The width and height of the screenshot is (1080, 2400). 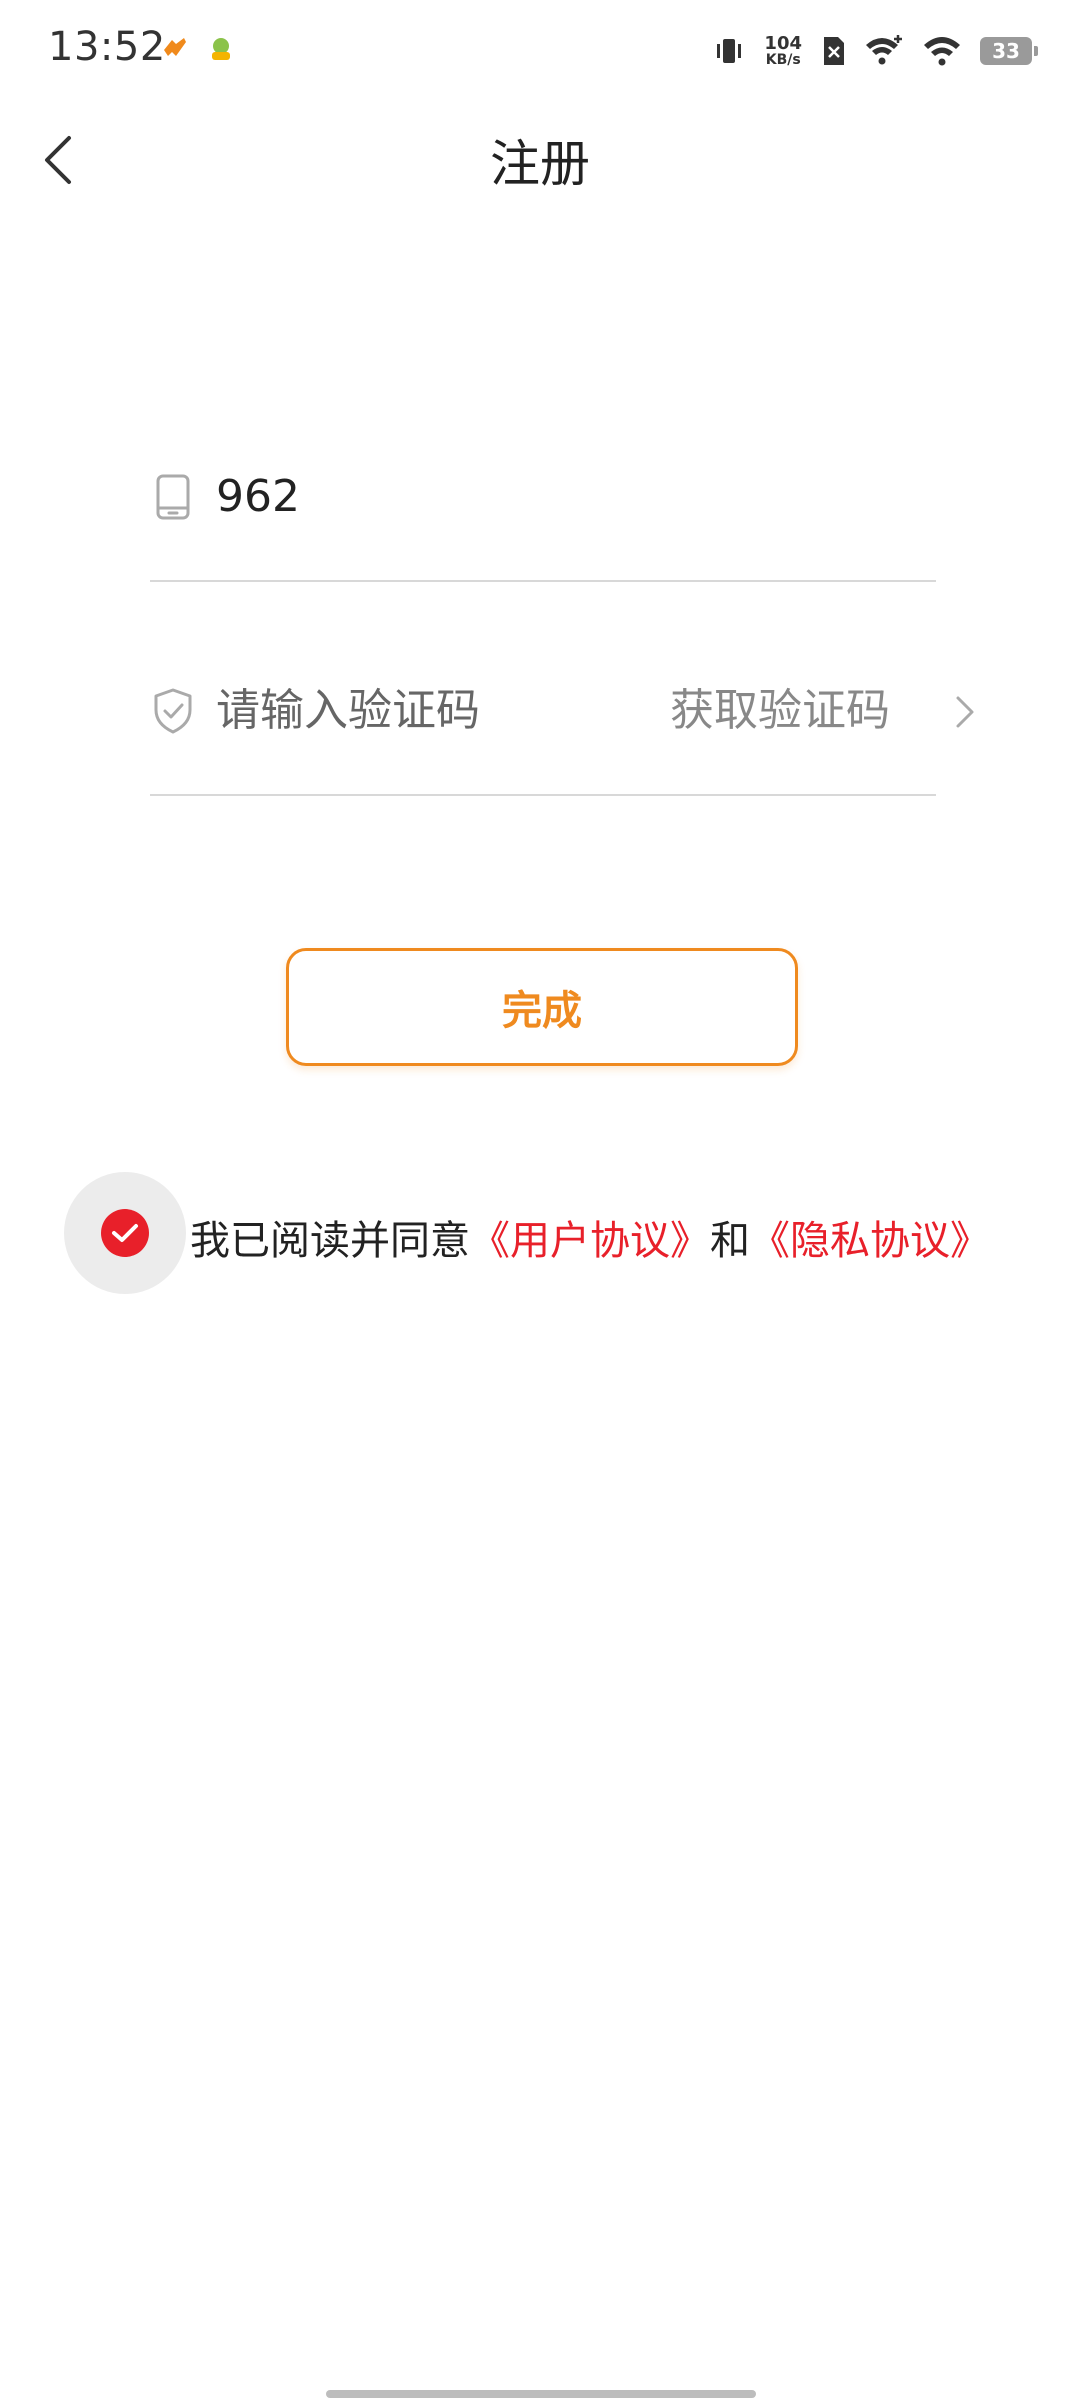 I want to click on network-speed: 104 KB/s, so click(x=783, y=50).